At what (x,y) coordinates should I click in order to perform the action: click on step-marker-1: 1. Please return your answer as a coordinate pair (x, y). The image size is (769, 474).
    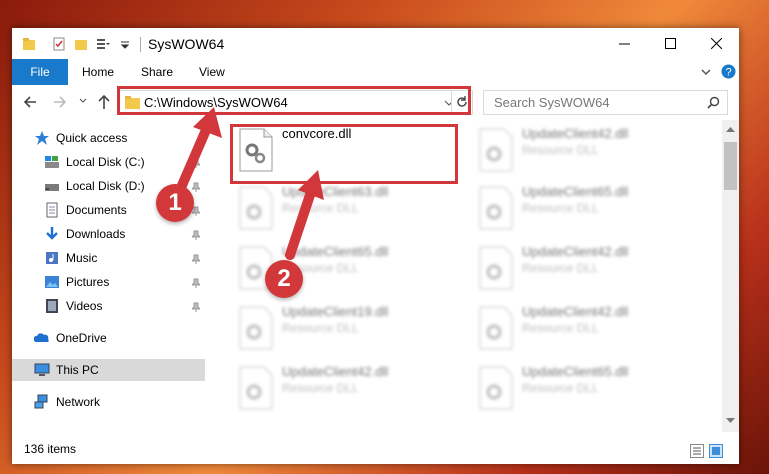
    Looking at the image, I should click on (175, 203).